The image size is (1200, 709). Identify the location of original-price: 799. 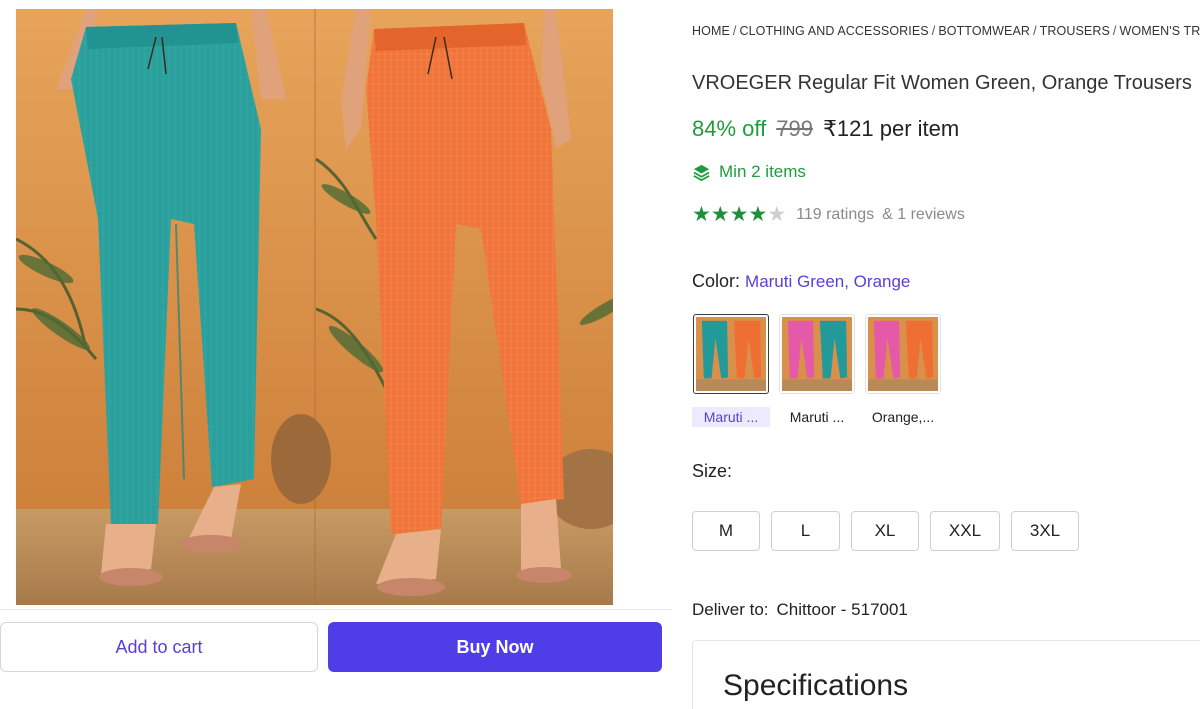
(794, 128).